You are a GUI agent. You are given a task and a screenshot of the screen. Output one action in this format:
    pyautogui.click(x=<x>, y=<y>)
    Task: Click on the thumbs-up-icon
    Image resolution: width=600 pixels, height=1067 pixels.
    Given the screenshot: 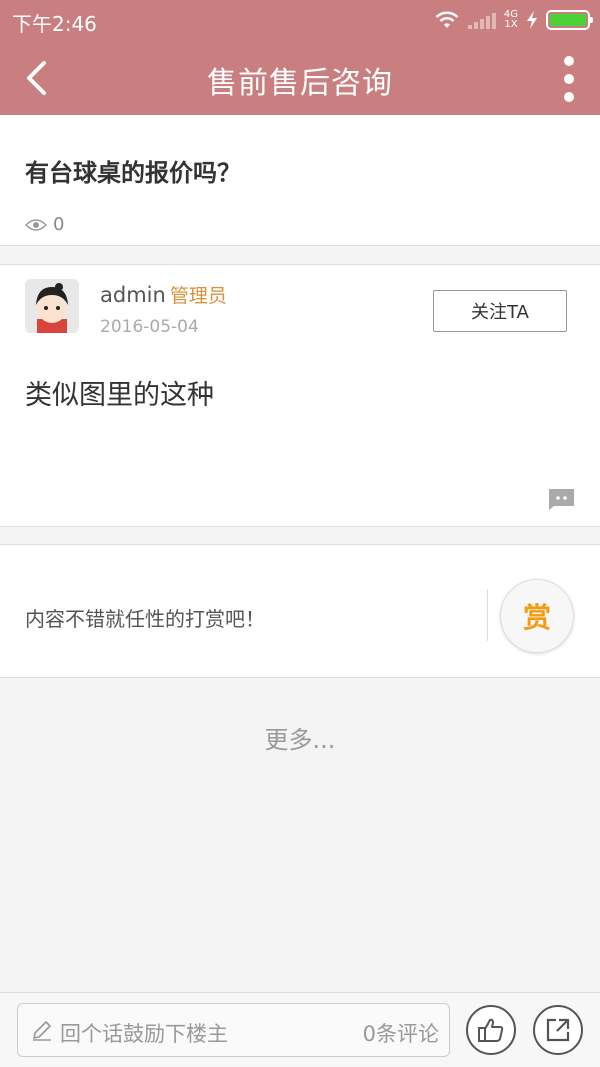 What is the action you would take?
    pyautogui.click(x=491, y=1030)
    